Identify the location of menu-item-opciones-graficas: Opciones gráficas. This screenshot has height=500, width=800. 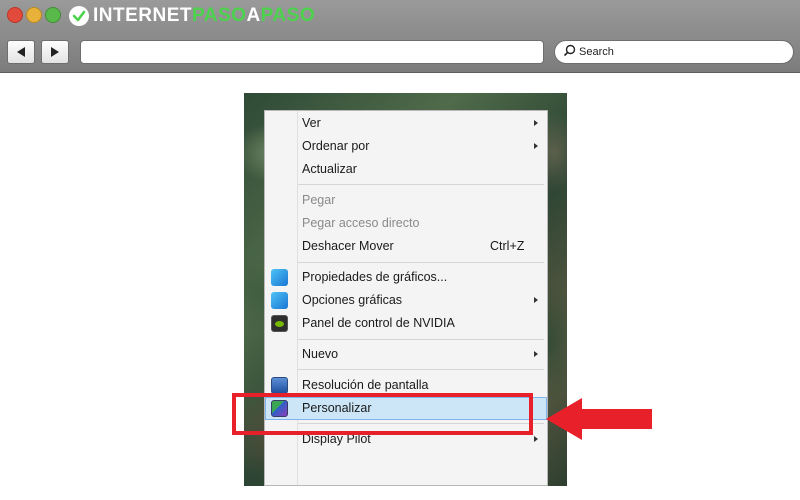
(406, 300).